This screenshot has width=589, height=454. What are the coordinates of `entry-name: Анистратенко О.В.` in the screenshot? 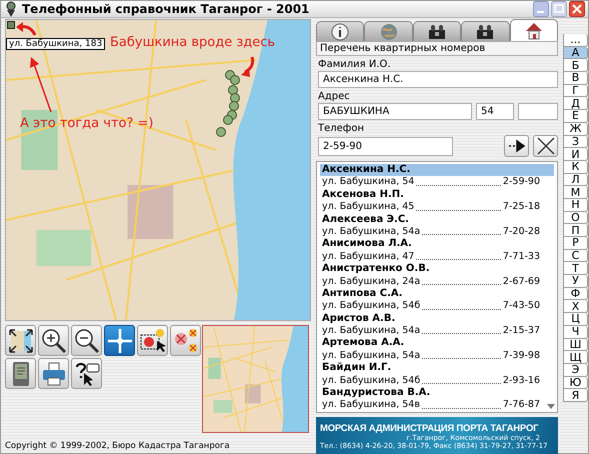 It's located at (437, 269).